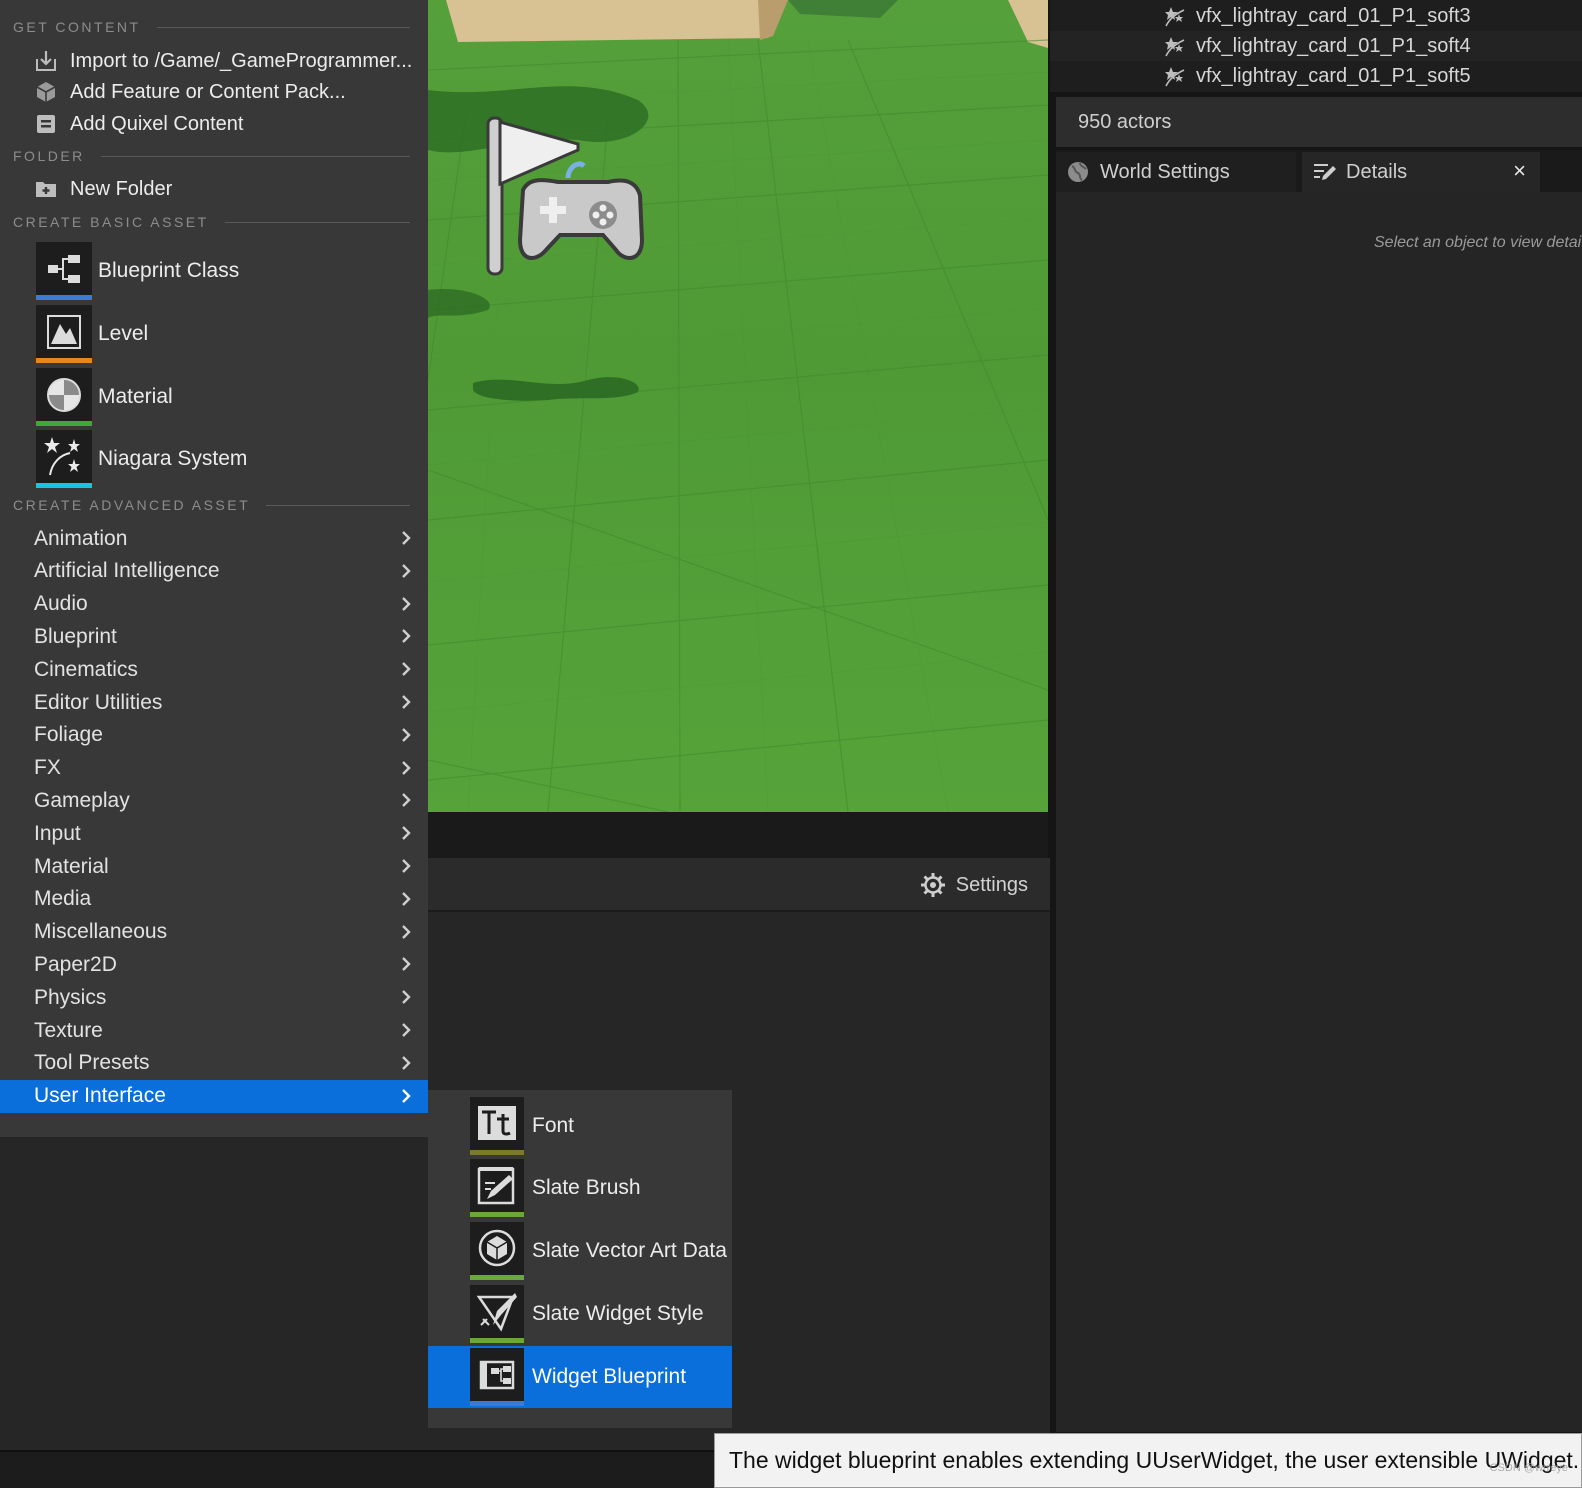  I want to click on category-label: Cinematics, so click(86, 669).